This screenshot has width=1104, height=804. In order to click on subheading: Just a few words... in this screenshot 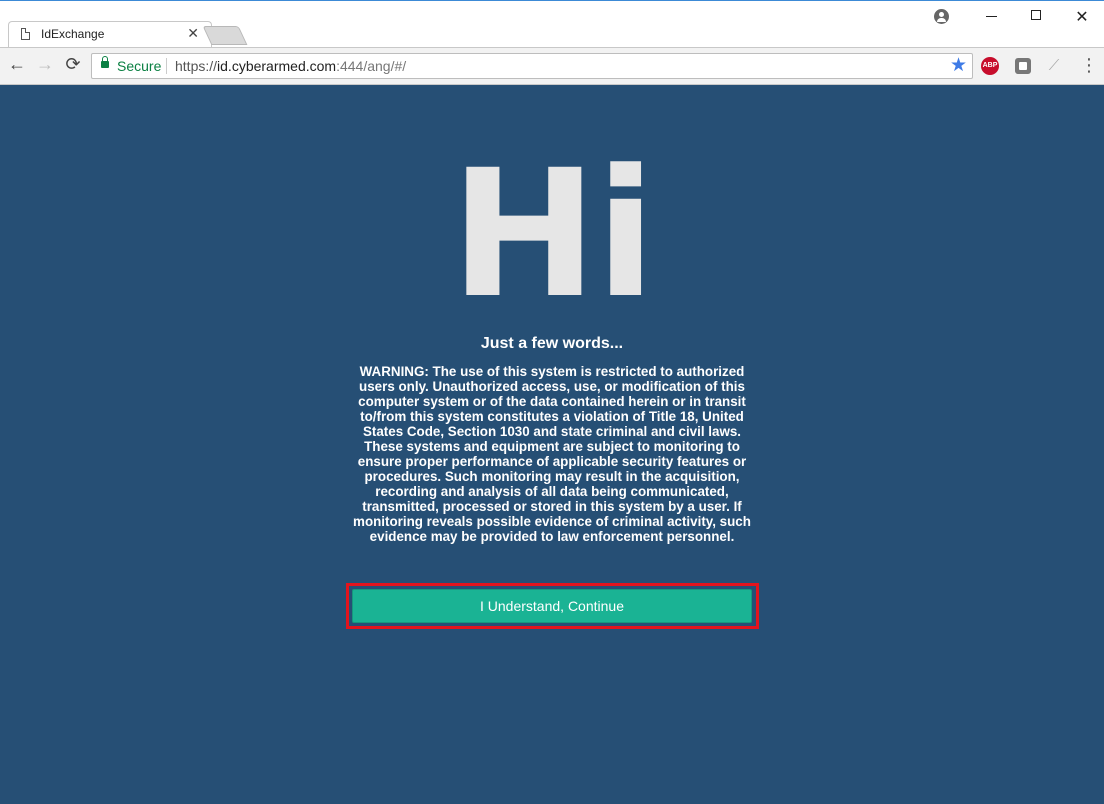, I will do `click(552, 343)`.